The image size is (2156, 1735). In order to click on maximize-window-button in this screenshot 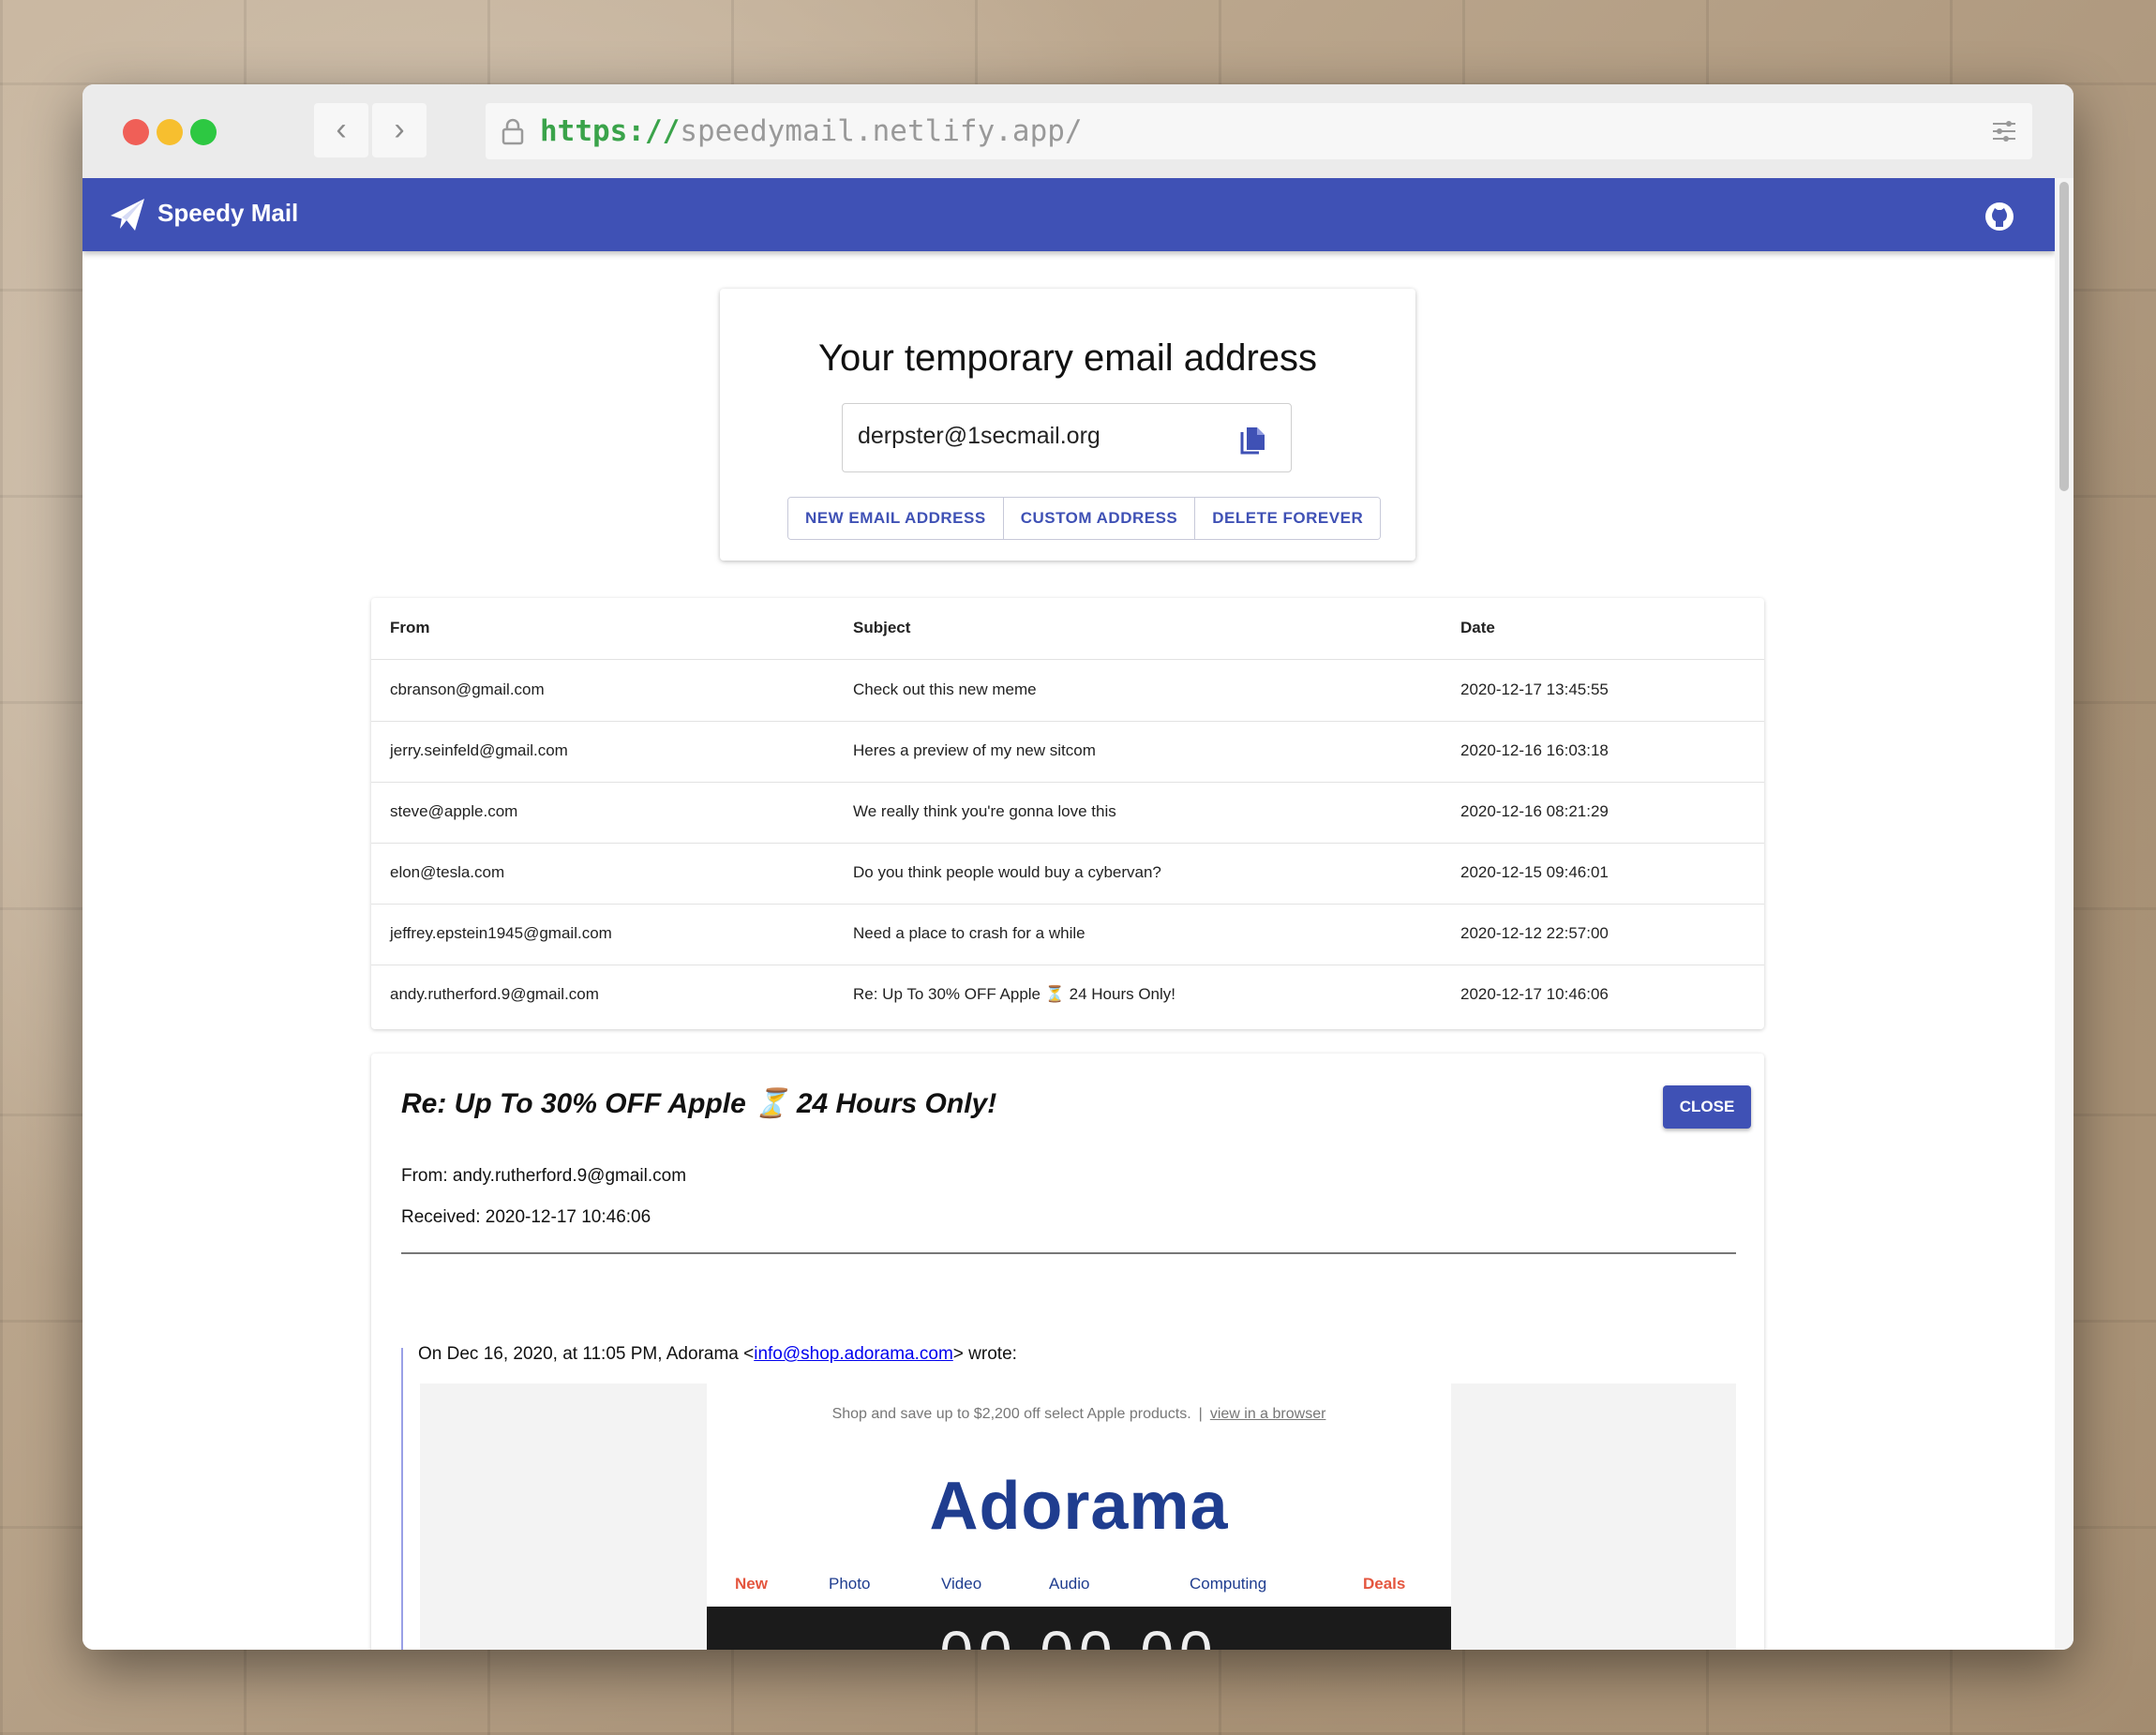, I will do `click(204, 132)`.